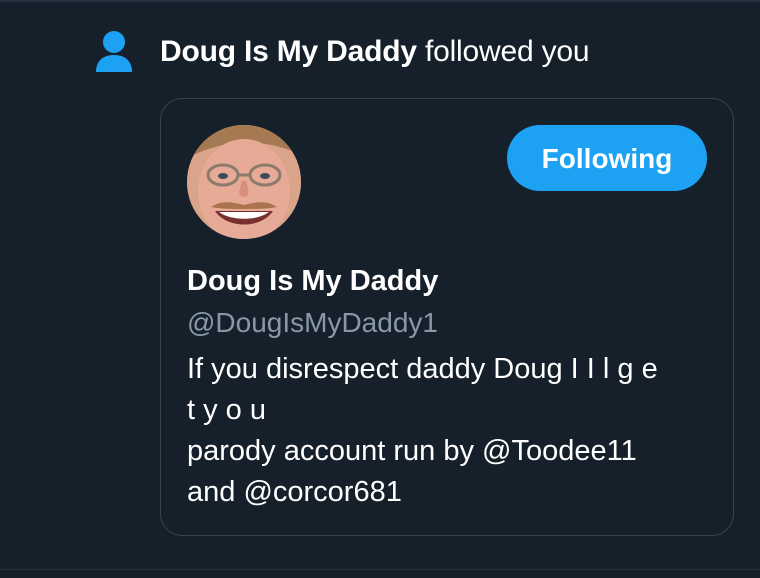  Describe the element at coordinates (226, 410) in the screenshot. I see `bio-line: t y o u` at that location.